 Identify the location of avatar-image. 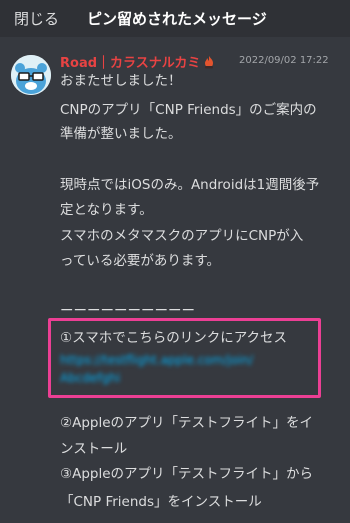
(31, 75).